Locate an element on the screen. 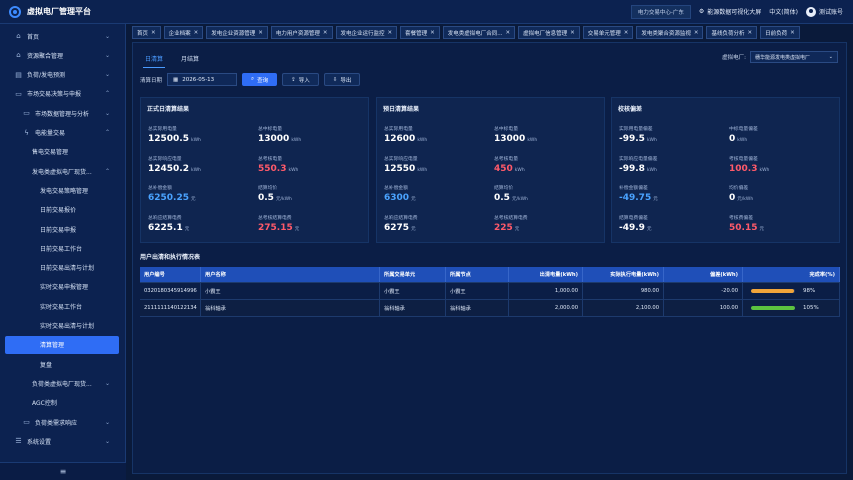  stat-item: 补偿金额偏差 -49.75 元 is located at coordinates (671, 193).